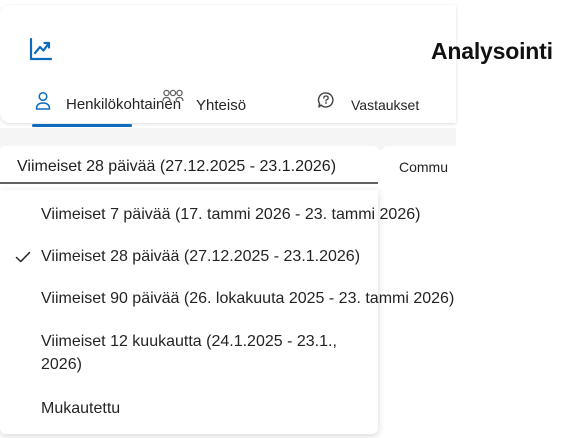 The height and width of the screenshot is (438, 563). I want to click on tab-label: Yhteisö, so click(221, 105).